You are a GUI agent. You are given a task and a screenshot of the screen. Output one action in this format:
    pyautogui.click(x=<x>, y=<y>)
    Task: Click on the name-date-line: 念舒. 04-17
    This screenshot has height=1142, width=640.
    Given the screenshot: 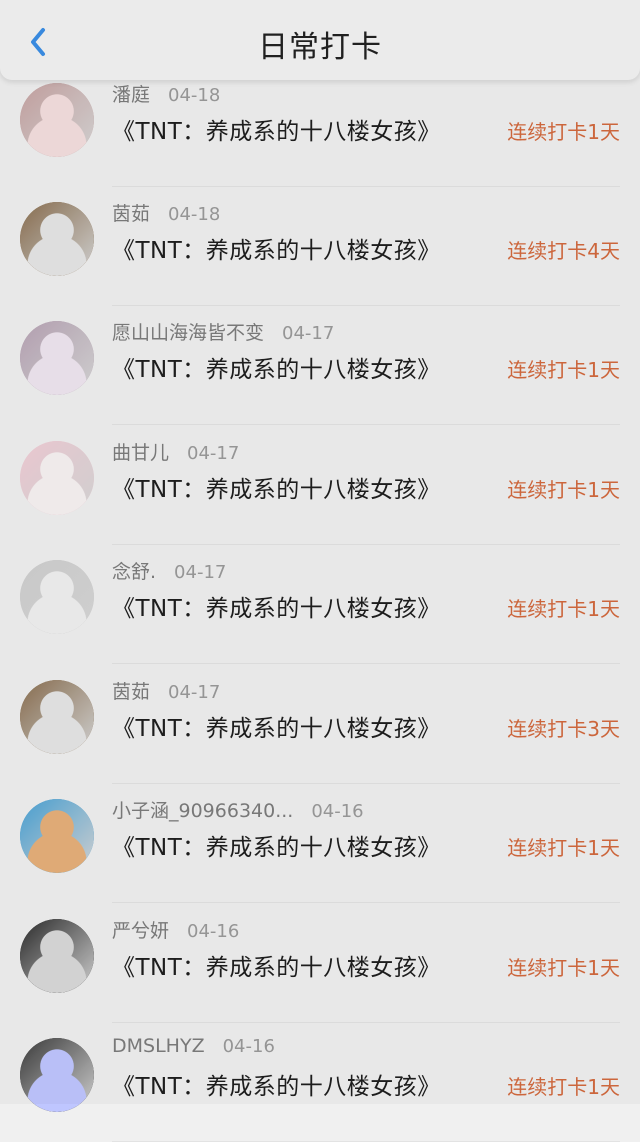 What is the action you would take?
    pyautogui.click(x=169, y=570)
    